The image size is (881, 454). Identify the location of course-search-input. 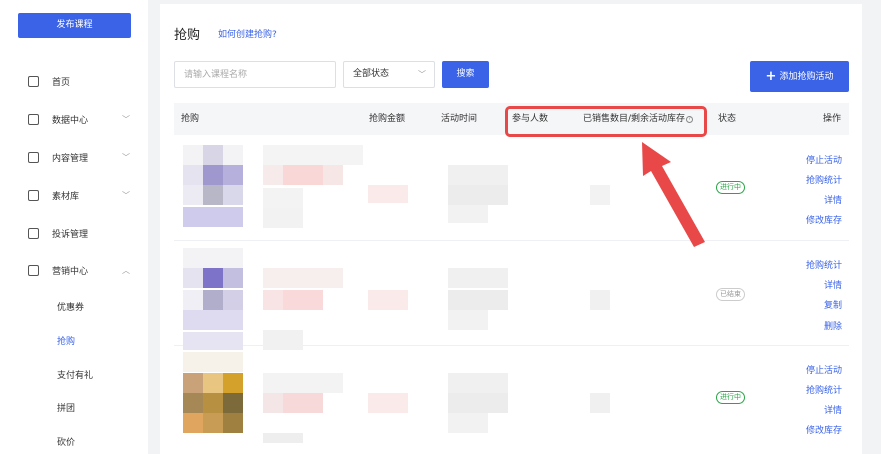
(255, 74).